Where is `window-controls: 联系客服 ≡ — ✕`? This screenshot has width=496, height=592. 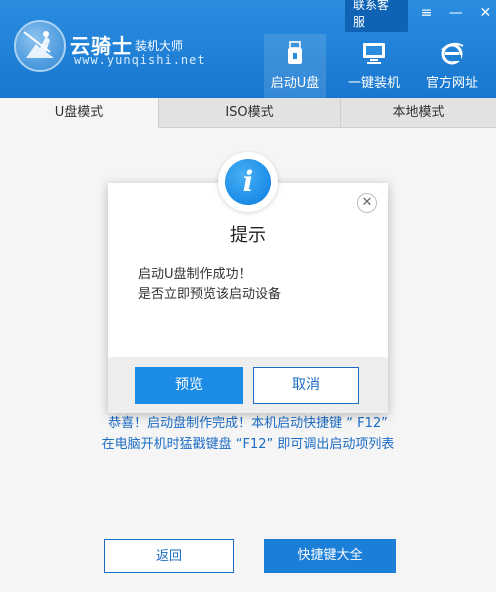 window-controls: 联系客服 ≡ — ✕ is located at coordinates (420, 16).